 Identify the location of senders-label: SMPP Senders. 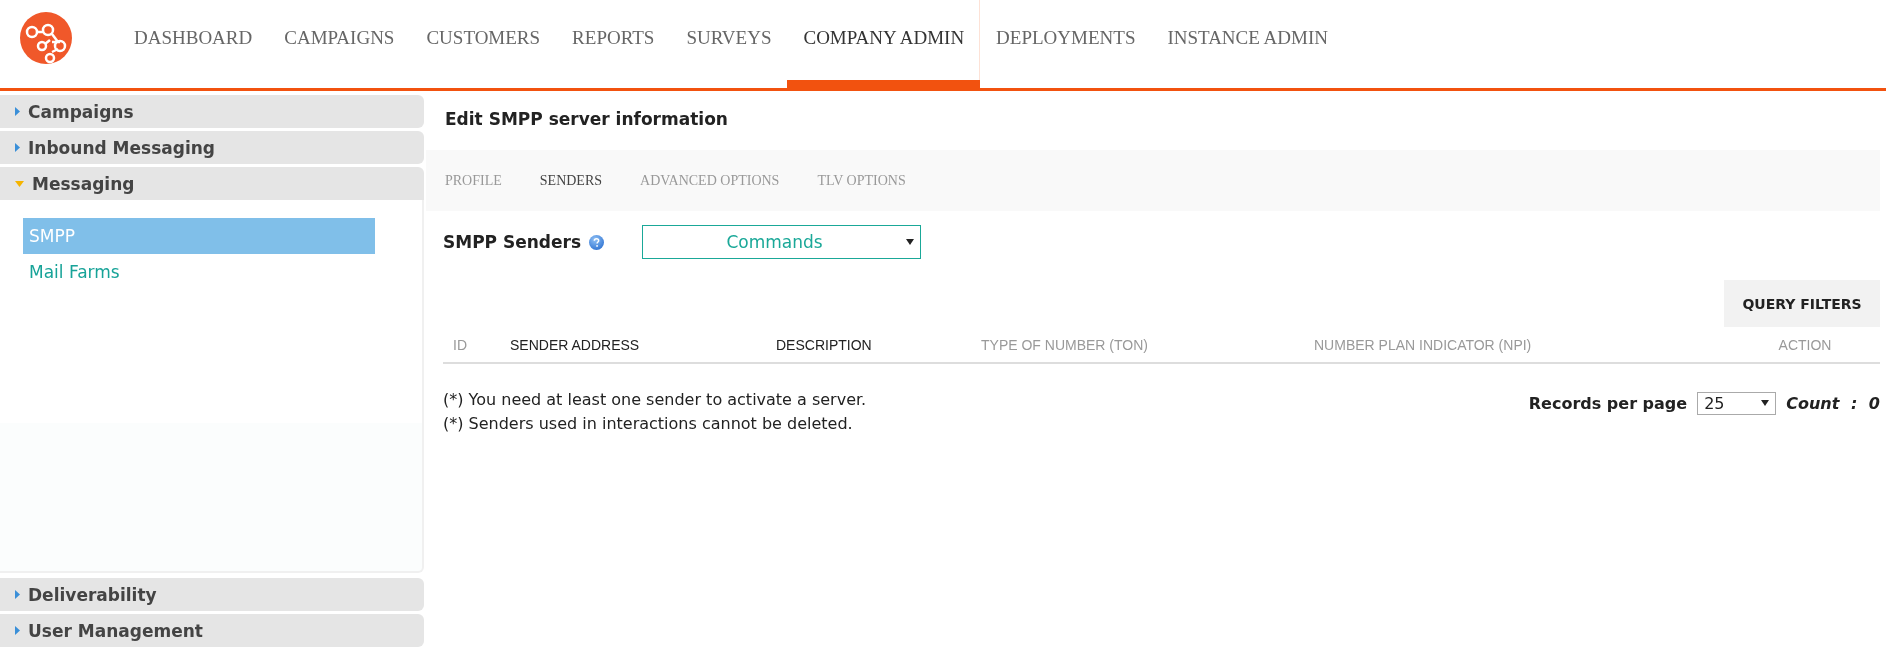
(512, 242).